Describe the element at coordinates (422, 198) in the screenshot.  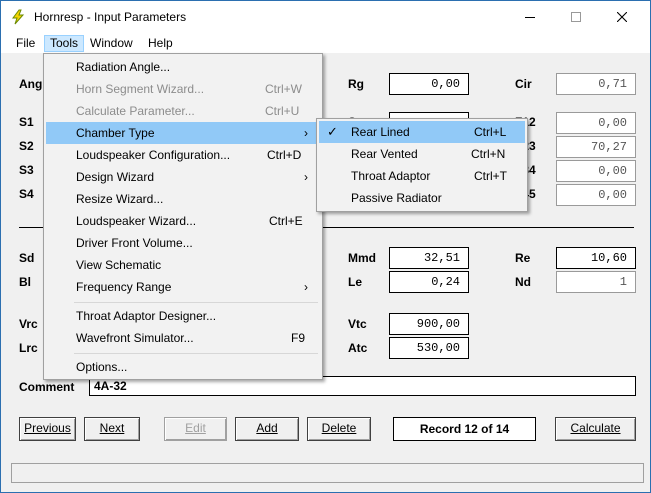
I see `submenu-item-passive-radiator: Passive Radiator` at that location.